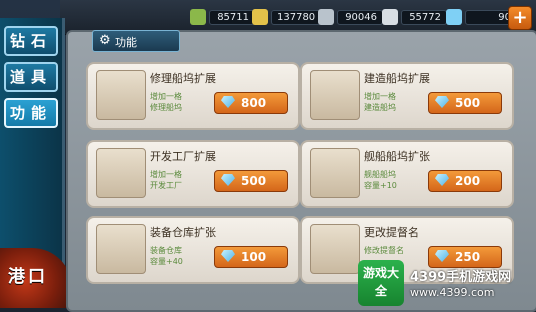  What do you see at coordinates (193, 174) in the screenshot?
I see `card-dev-factory: 开发工厂扩展 增加一格 开发工厂 500` at bounding box center [193, 174].